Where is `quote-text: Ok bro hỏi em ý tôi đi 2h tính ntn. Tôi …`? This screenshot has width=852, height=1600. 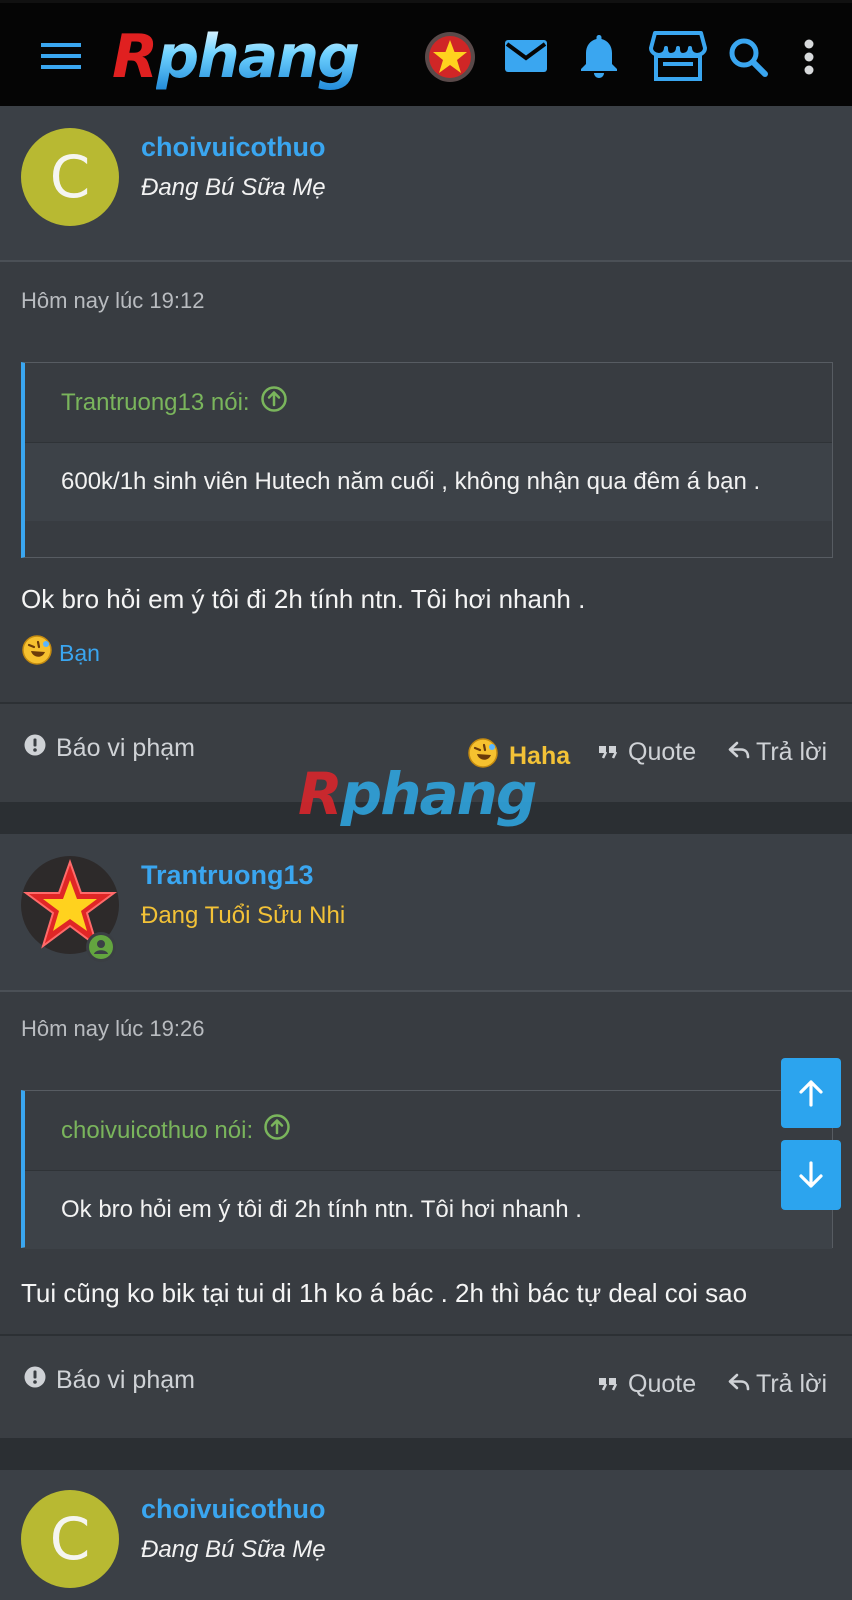
quote-text: Ok bro hỏi em ý tôi đi 2h tính ntn. Tôi … is located at coordinates (428, 1210).